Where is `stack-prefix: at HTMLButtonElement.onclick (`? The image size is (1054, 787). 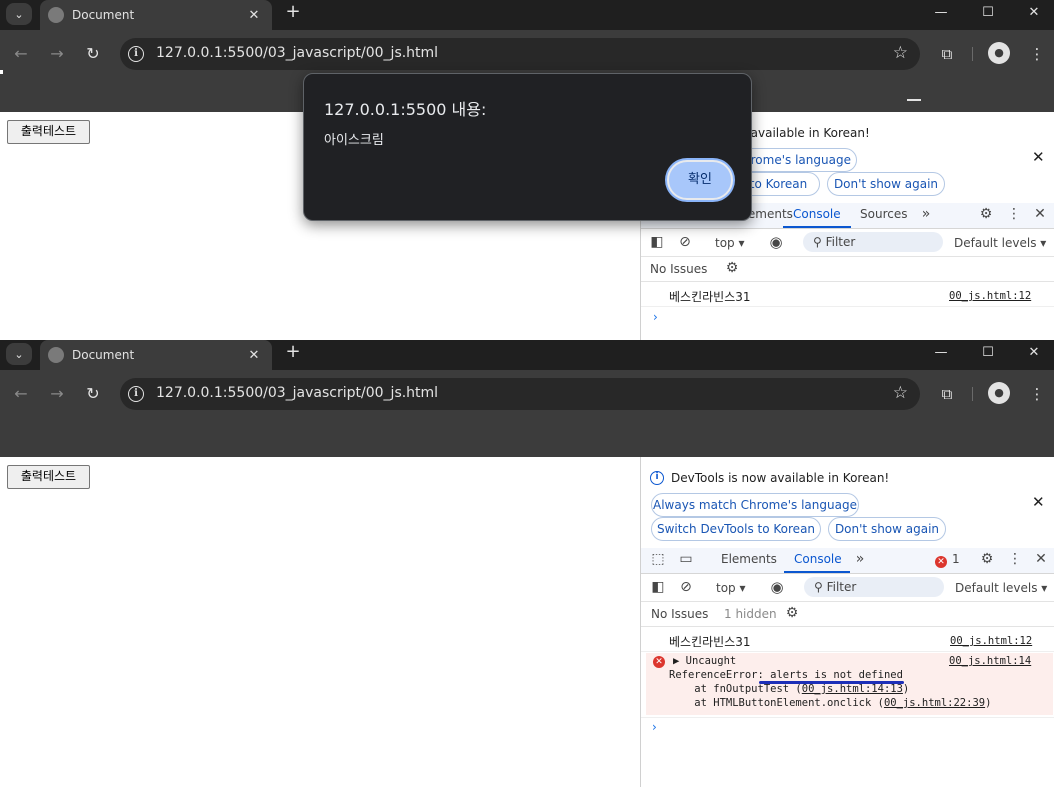 stack-prefix: at HTMLButtonElement.onclick ( is located at coordinates (776, 703).